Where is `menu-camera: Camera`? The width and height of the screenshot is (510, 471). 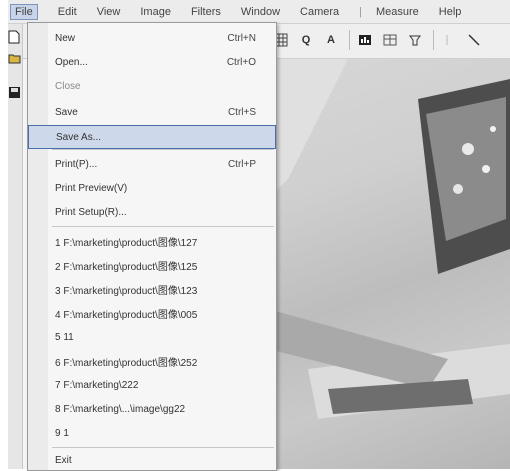
menu-camera: Camera is located at coordinates (319, 12).